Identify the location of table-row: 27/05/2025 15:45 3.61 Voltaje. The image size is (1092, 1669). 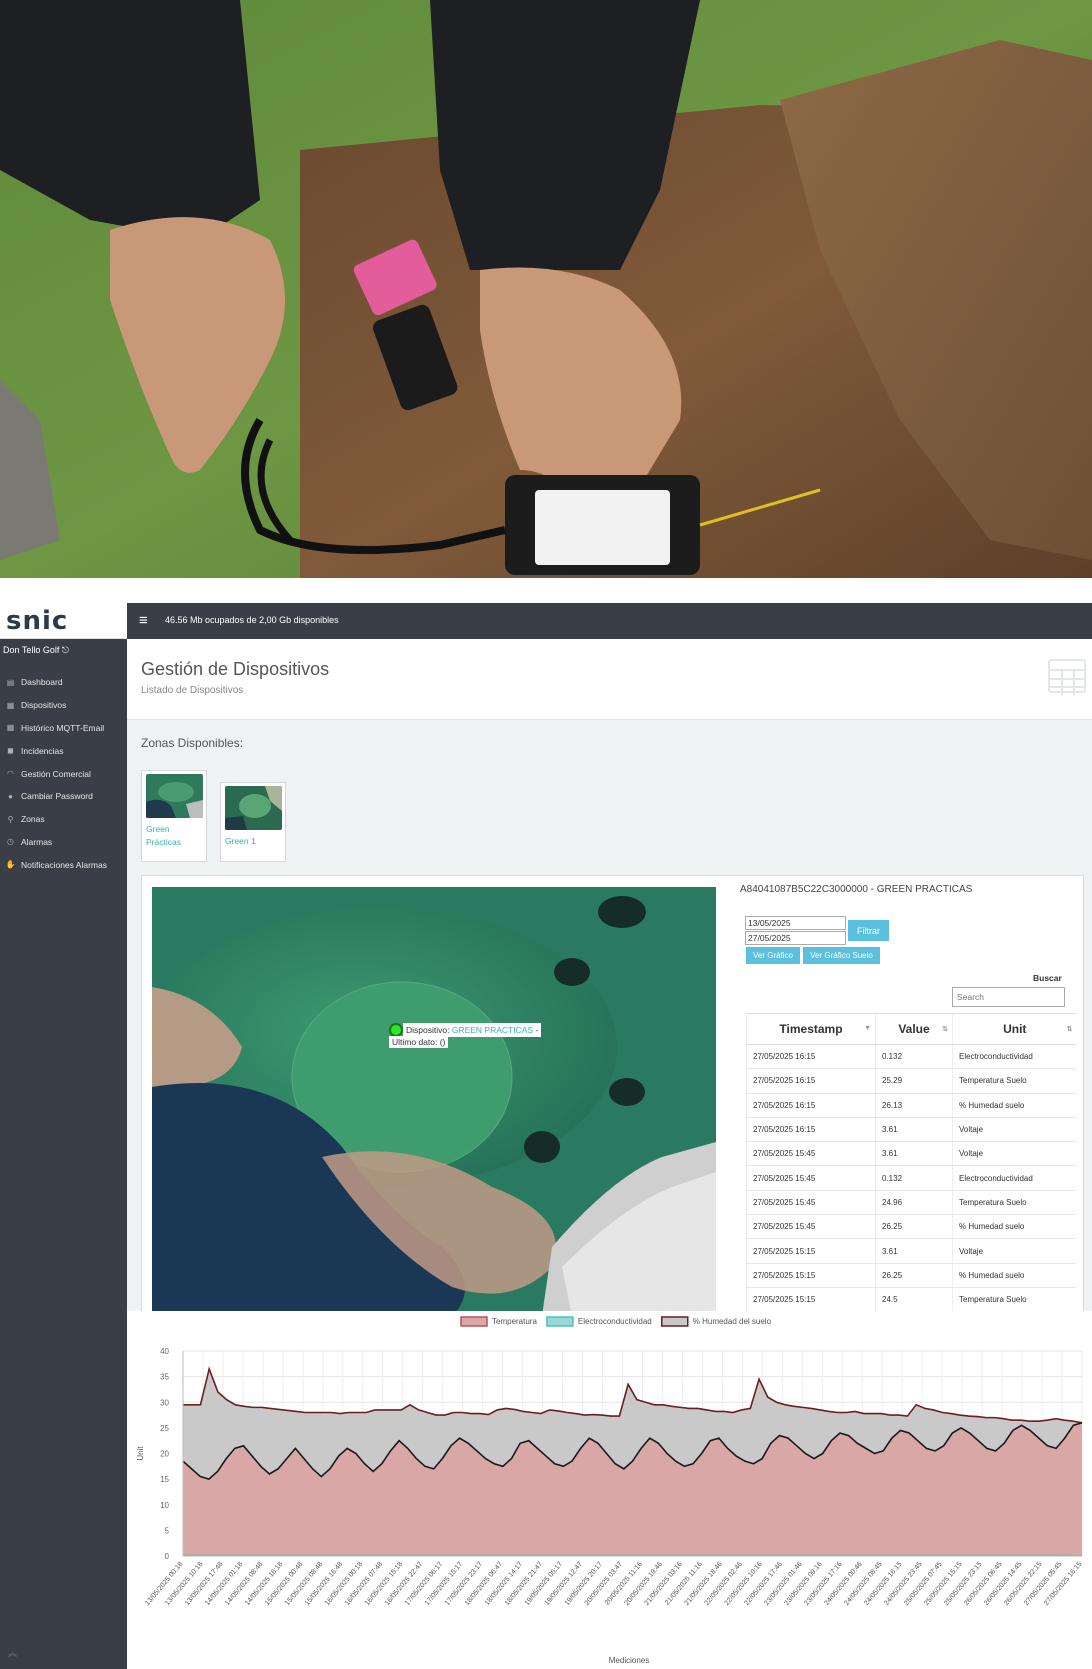
(911, 1154).